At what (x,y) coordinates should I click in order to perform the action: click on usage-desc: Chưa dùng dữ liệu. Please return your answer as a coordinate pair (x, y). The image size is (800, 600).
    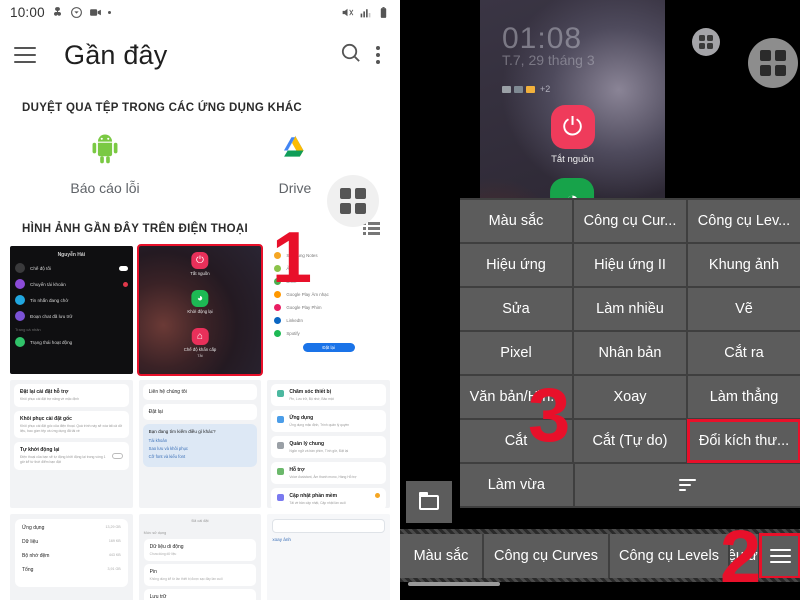
    Looking at the image, I should click on (163, 554).